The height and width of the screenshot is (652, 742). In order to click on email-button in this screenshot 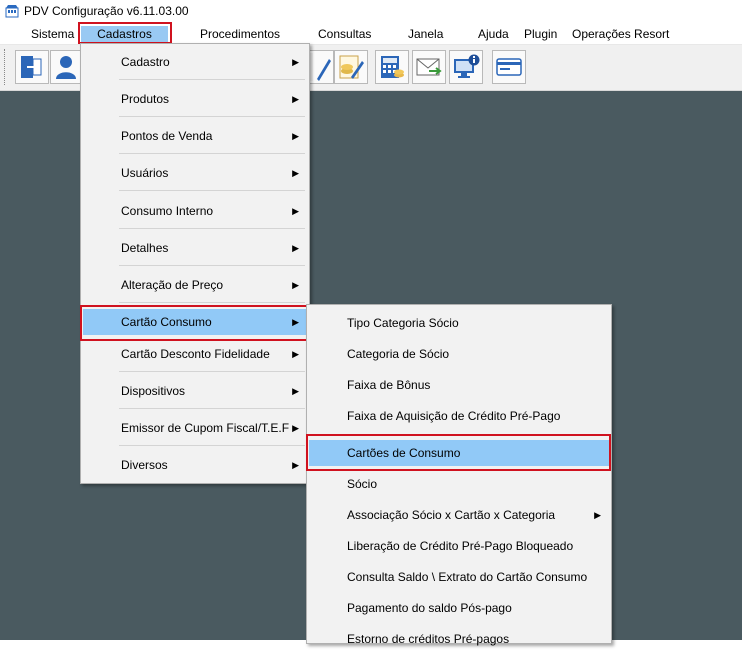, I will do `click(429, 67)`.